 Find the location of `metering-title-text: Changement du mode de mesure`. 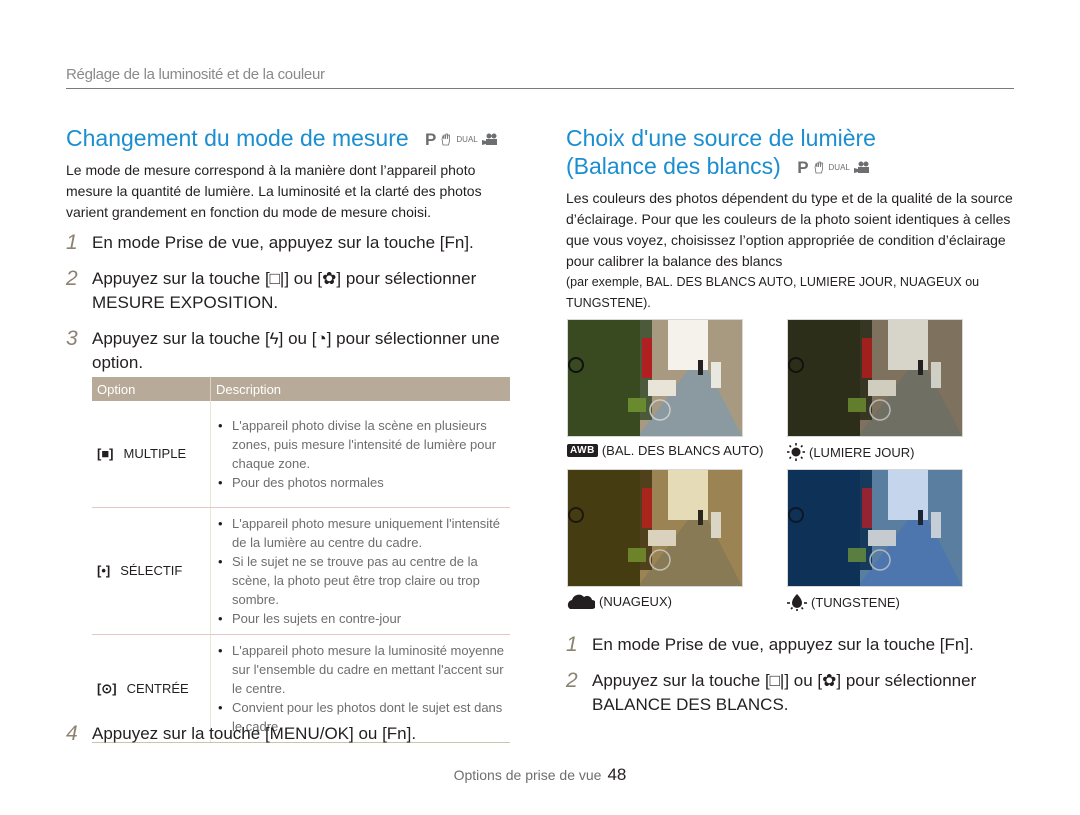

metering-title-text: Changement du mode de mesure is located at coordinates (237, 138).